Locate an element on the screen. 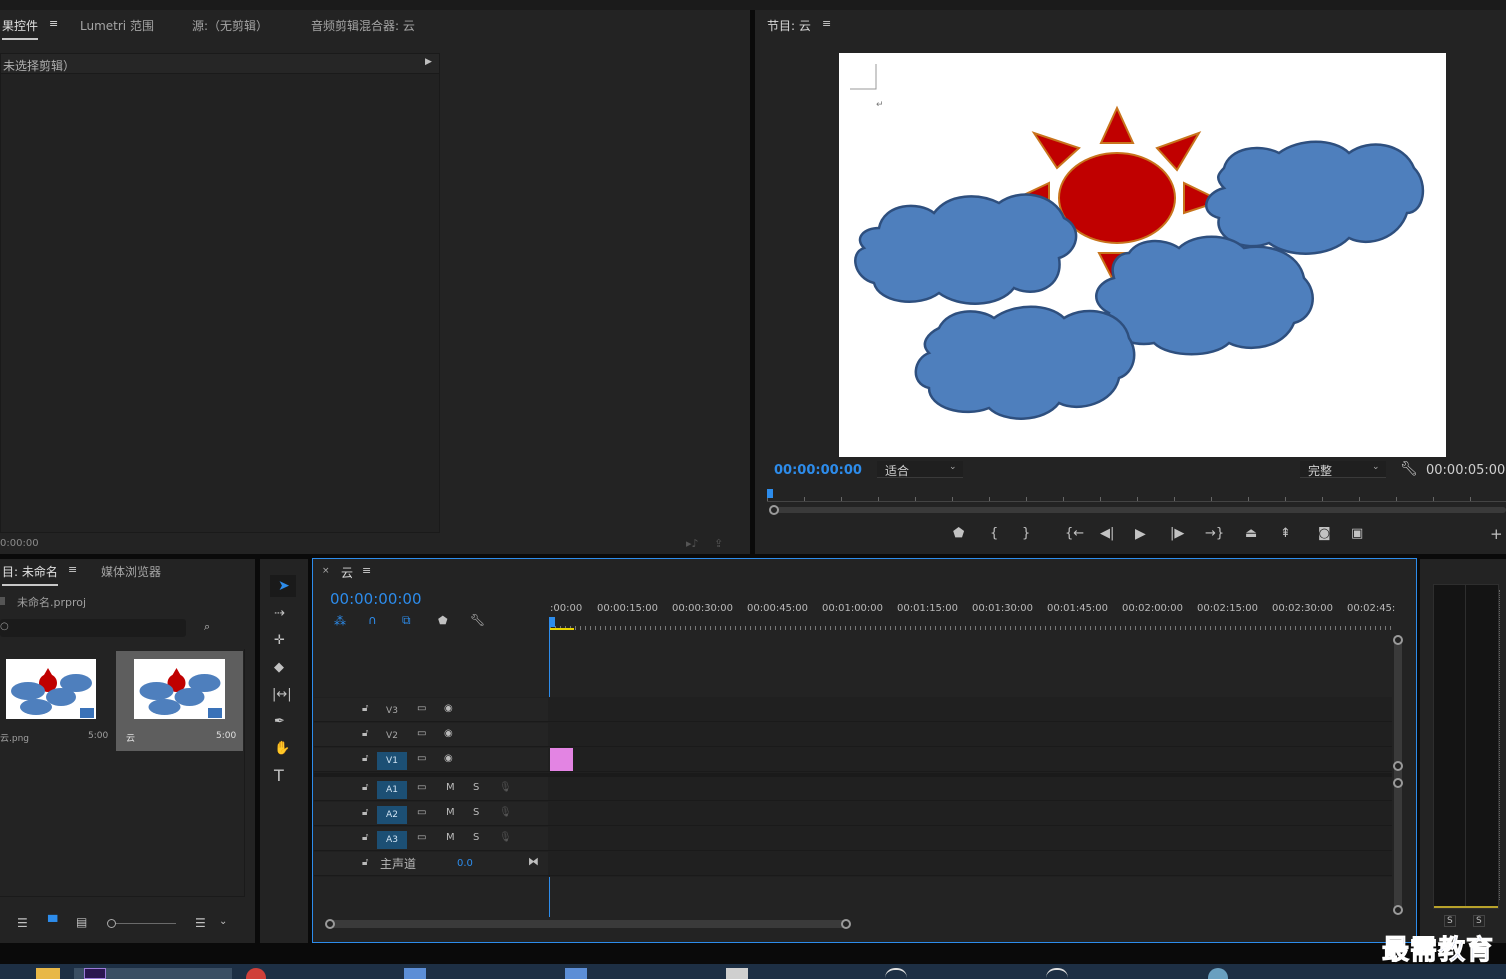  mark-in-icon: { is located at coordinates (994, 534).